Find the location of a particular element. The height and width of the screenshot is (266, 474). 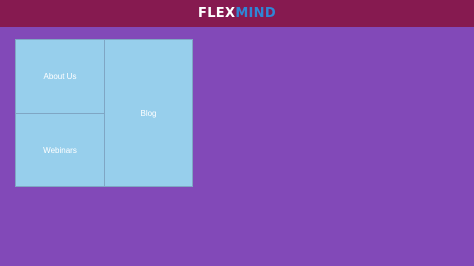

tile-blog-label: Blog is located at coordinates (148, 113).